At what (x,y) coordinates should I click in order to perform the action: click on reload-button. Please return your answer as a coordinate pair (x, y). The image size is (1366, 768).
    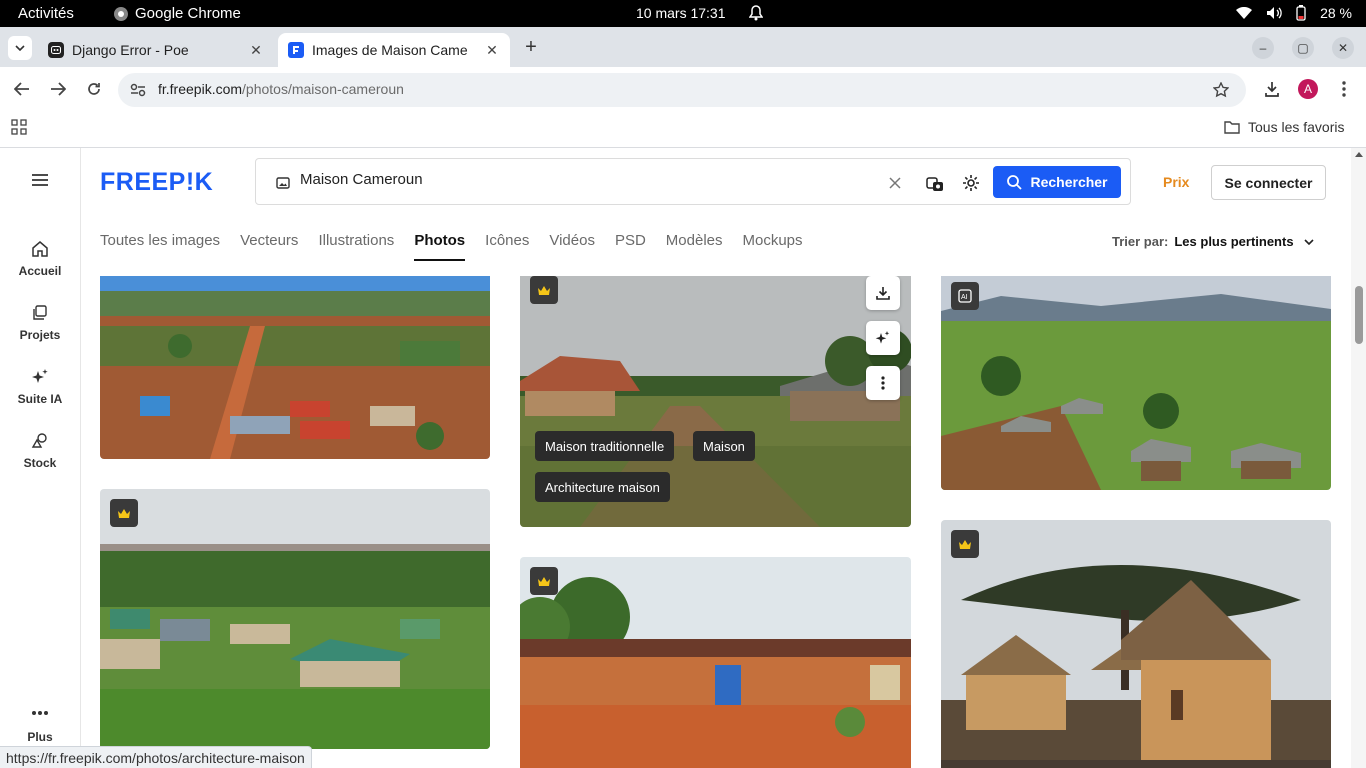
    Looking at the image, I should click on (94, 89).